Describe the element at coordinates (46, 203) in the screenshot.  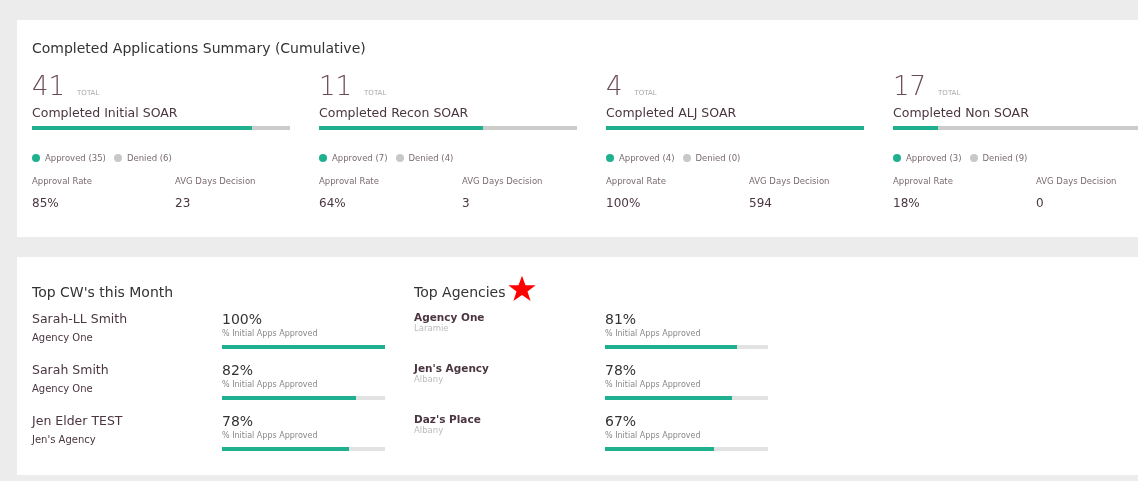
I see `metric-value: 85%` at that location.